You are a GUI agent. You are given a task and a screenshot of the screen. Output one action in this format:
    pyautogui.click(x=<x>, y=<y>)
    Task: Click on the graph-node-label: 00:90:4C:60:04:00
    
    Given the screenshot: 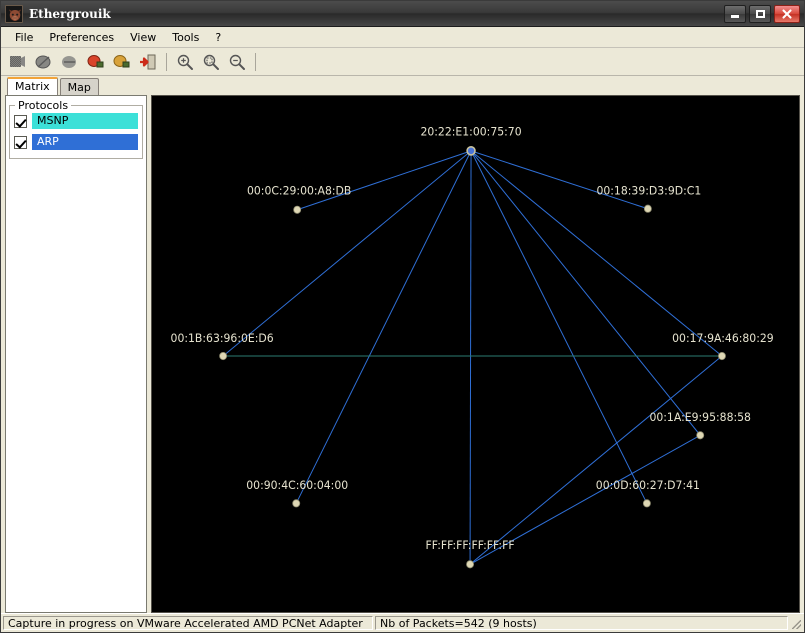 What is the action you would take?
    pyautogui.click(x=297, y=485)
    